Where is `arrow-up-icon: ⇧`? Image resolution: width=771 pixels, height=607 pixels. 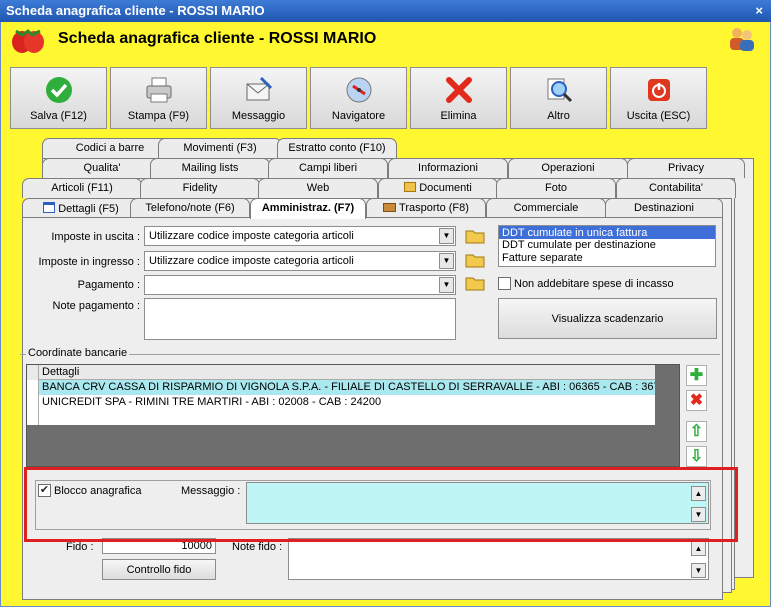
arrow-up-icon: ⇧ is located at coordinates (696, 431).